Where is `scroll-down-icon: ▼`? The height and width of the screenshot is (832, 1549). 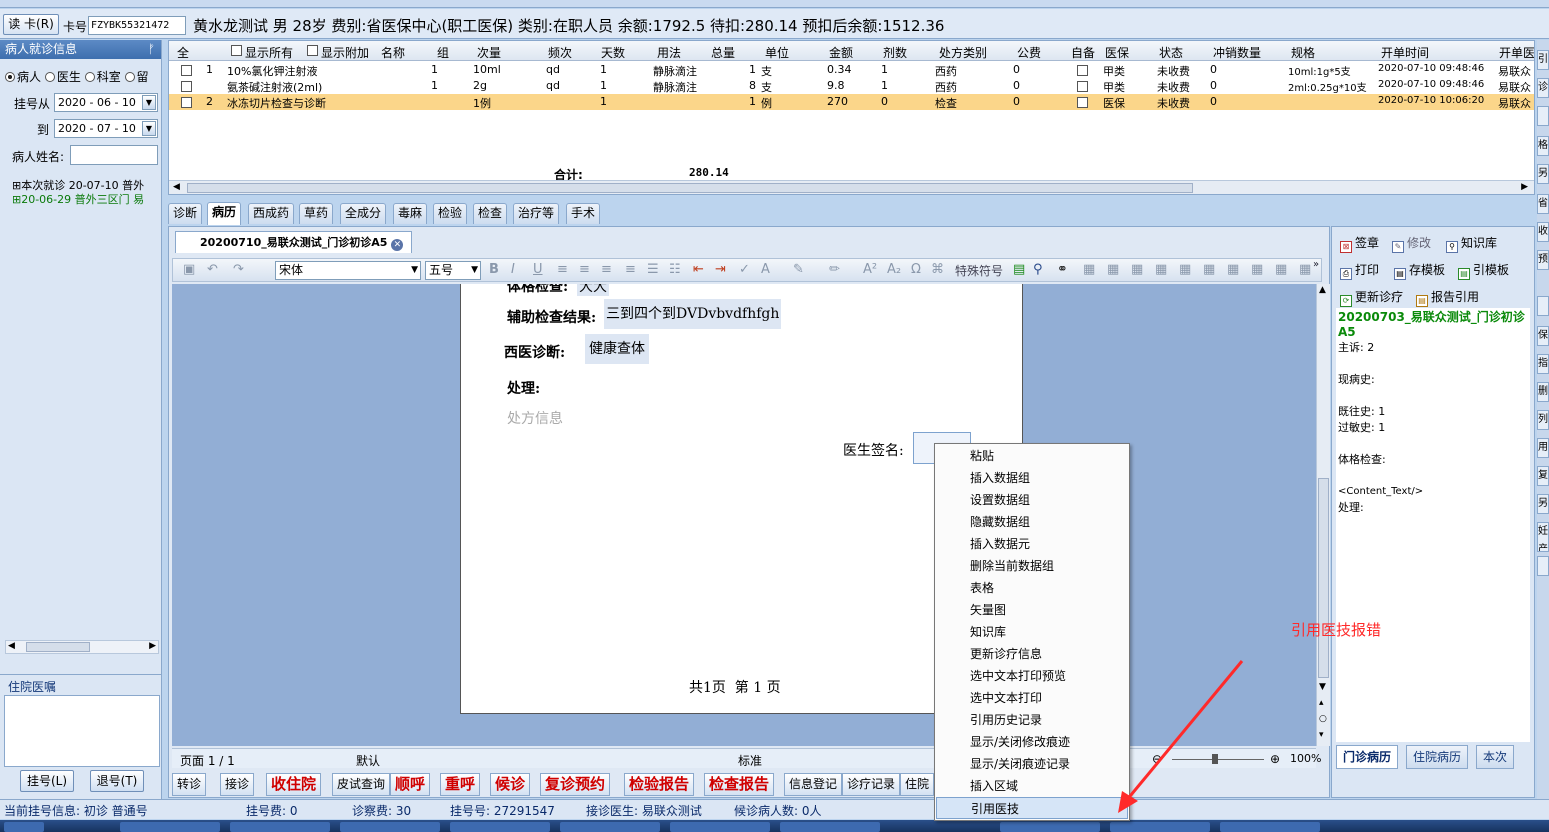 scroll-down-icon: ▼ is located at coordinates (1322, 687).